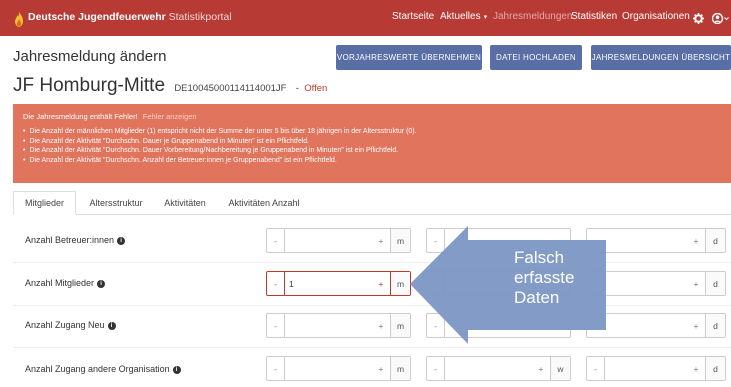  What do you see at coordinates (661, 57) in the screenshot?
I see `reports-overview-button: JAHRESMELDUNGEN ÜBERSICHT` at bounding box center [661, 57].